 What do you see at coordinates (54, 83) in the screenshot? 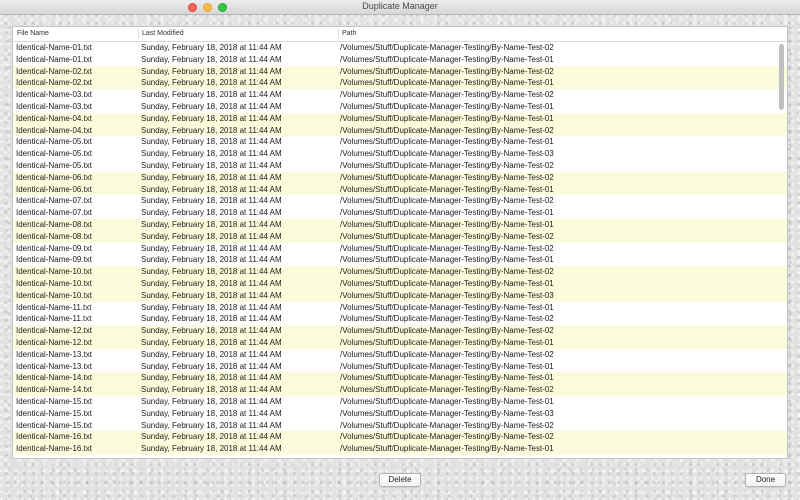
I see `cell-file-name: Identical-Name-02.txt` at bounding box center [54, 83].